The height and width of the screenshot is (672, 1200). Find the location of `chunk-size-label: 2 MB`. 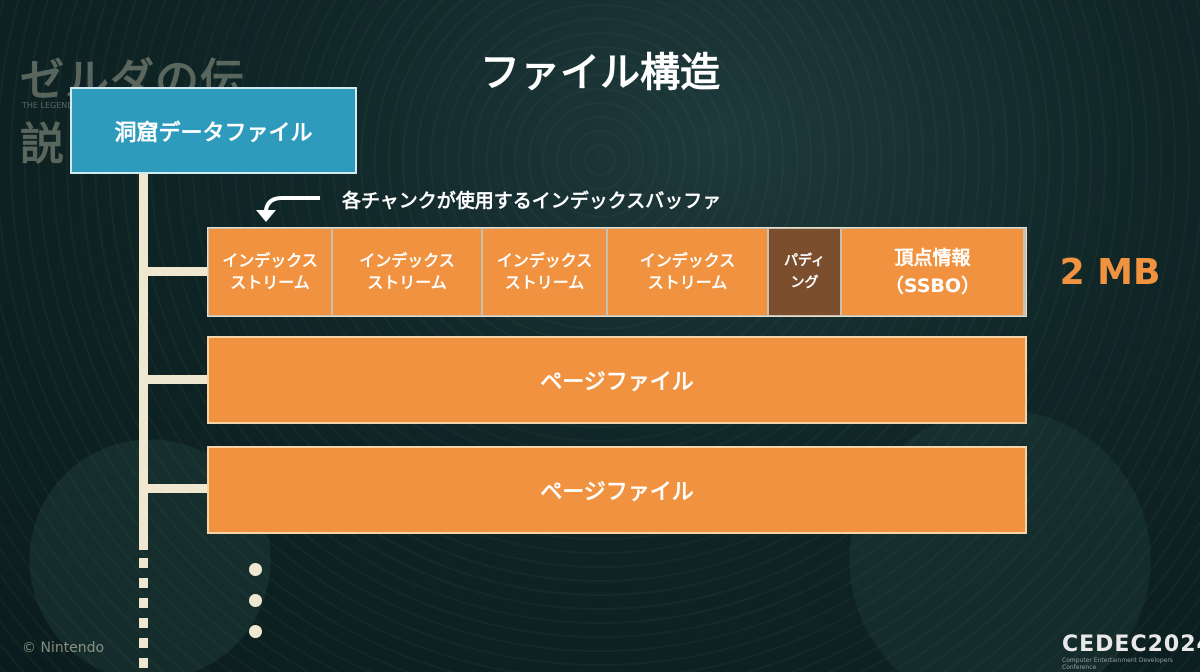

chunk-size-label: 2 MB is located at coordinates (1110, 272).